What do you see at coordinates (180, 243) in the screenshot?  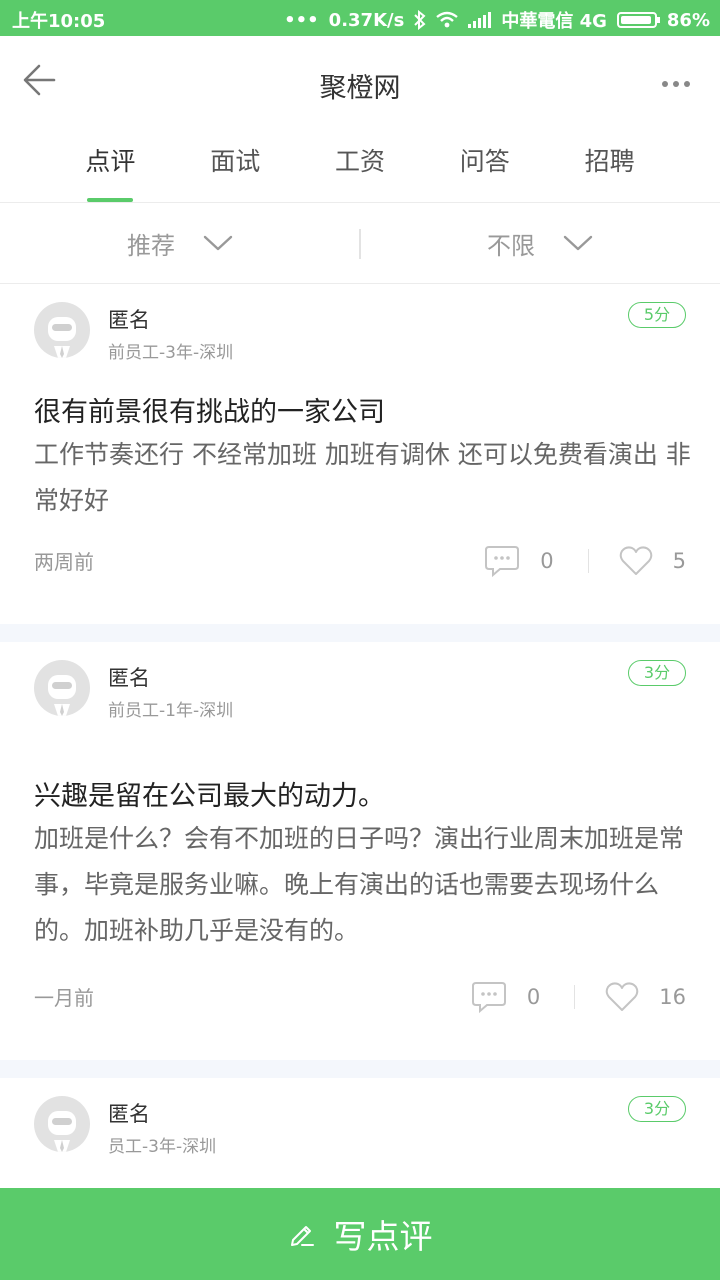 I see `filter-sort-dropdown: 推荐` at bounding box center [180, 243].